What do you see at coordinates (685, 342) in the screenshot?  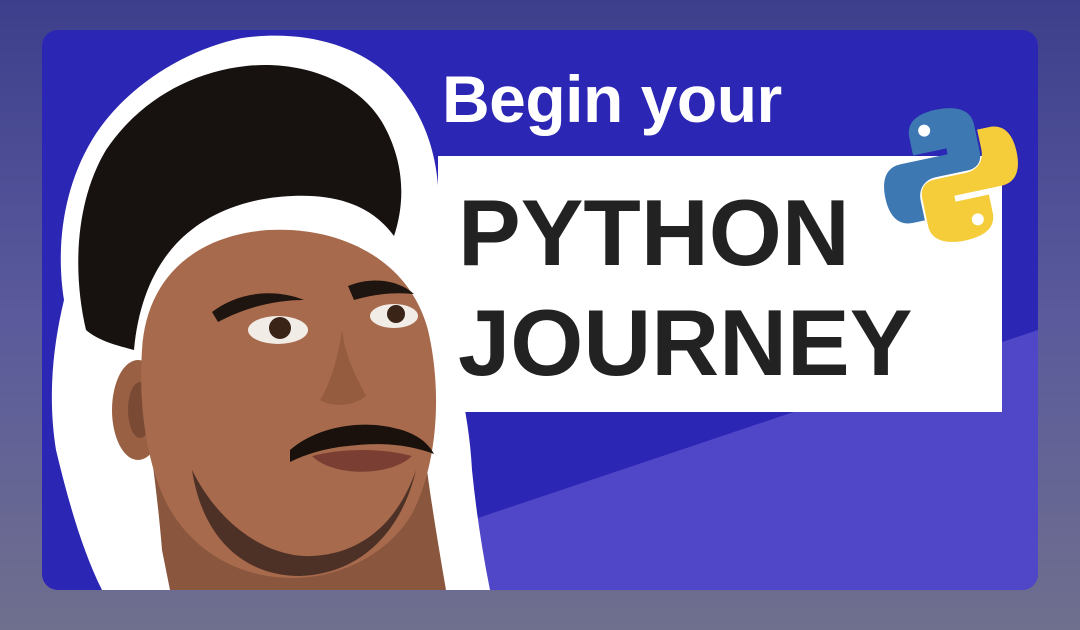 I see `title-journey: JOURNEY` at bounding box center [685, 342].